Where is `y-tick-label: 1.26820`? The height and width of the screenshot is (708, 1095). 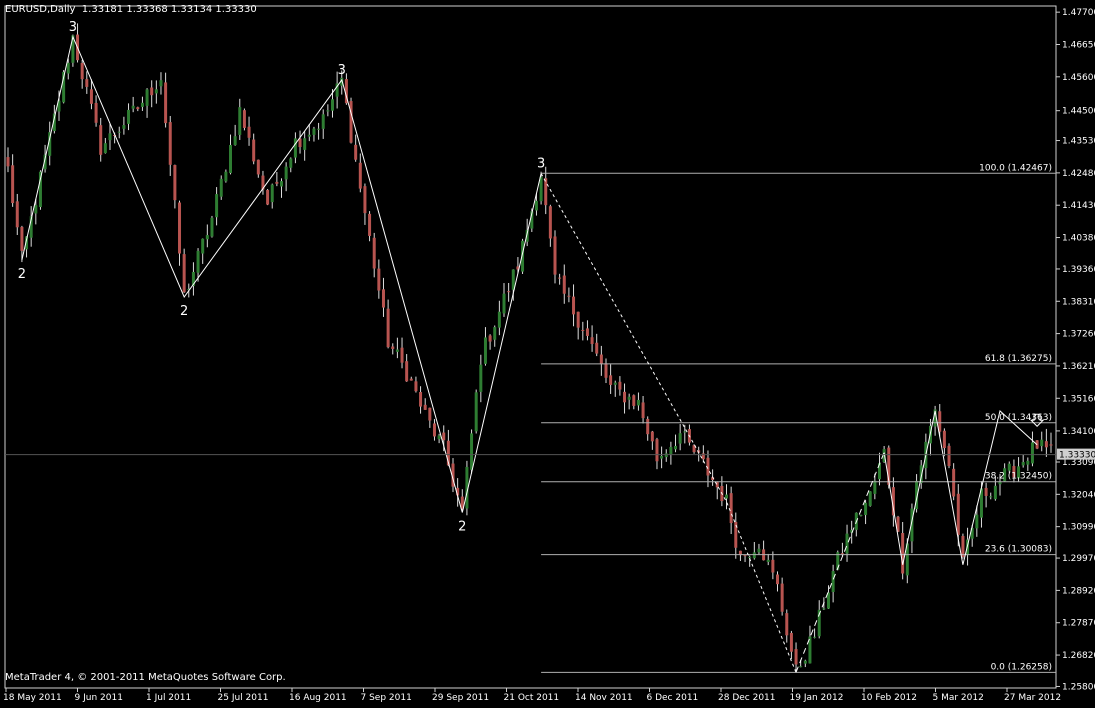
y-tick-label: 1.26820 is located at coordinates (1078, 656).